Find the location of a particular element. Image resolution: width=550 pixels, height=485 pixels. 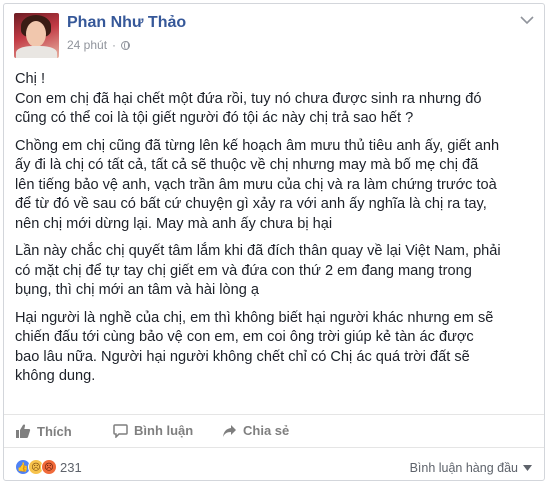

reactions-summary: 👍 ☹ ☹ 231 is located at coordinates (48, 467).